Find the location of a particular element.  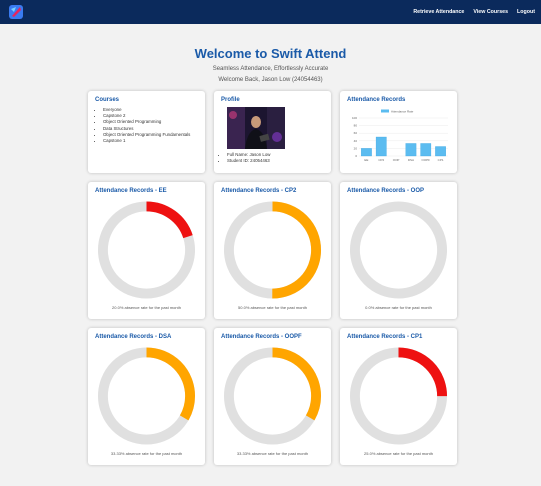

donut-title: Attendance Records - OOPF is located at coordinates (261, 337).